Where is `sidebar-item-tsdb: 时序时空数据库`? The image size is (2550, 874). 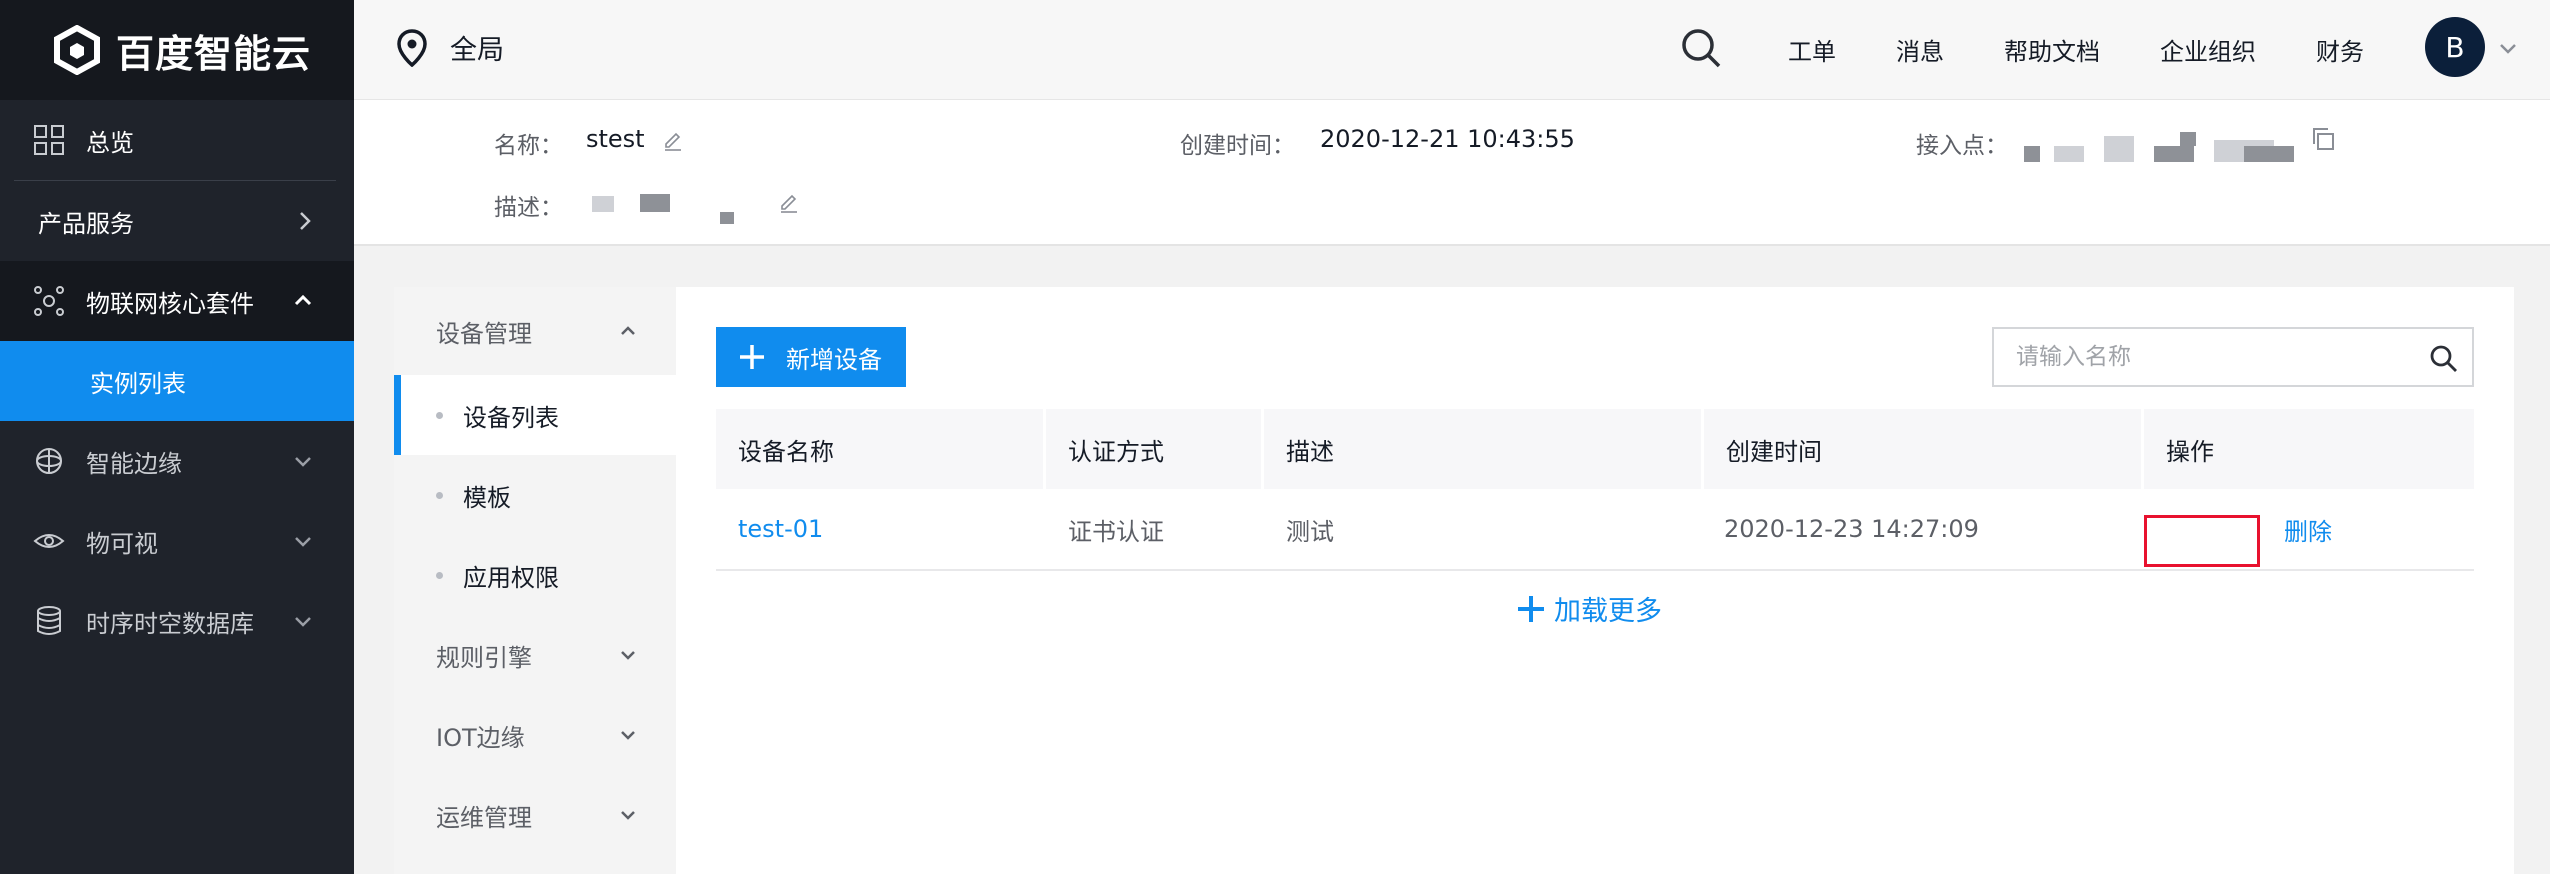
sidebar-item-tsdb: 时序时空数据库 is located at coordinates (177, 621).